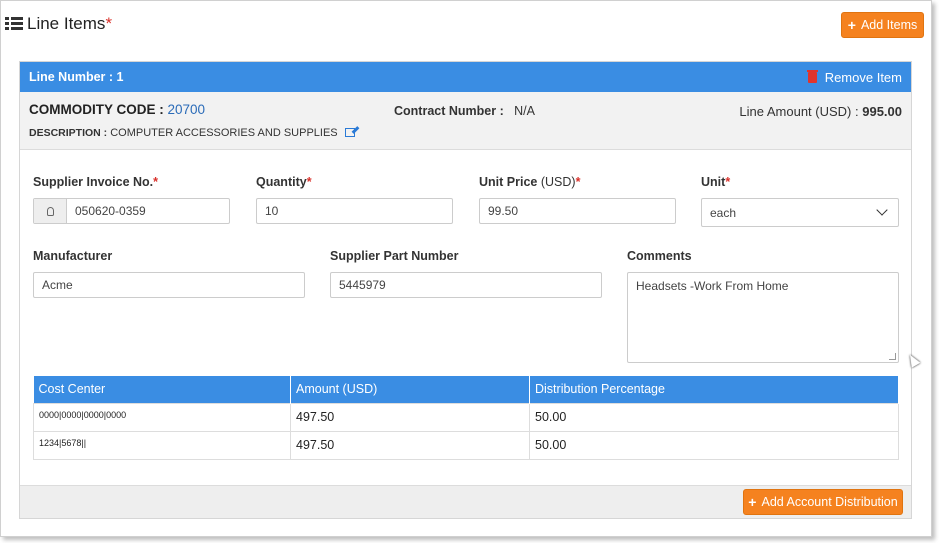 This screenshot has width=939, height=543. I want to click on unit-price-value: 99.50, so click(503, 211).